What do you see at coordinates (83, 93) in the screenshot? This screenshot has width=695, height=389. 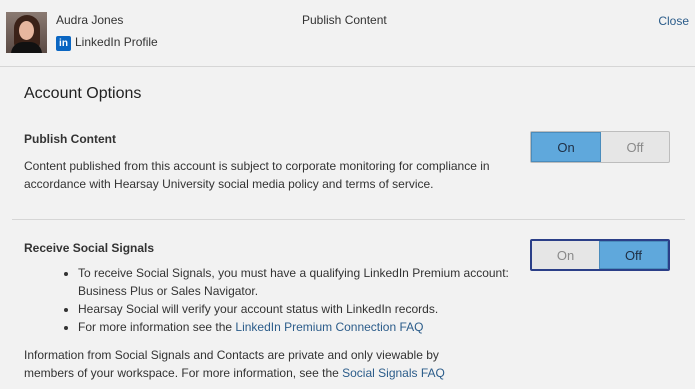 I see `section-title: Account Options` at bounding box center [83, 93].